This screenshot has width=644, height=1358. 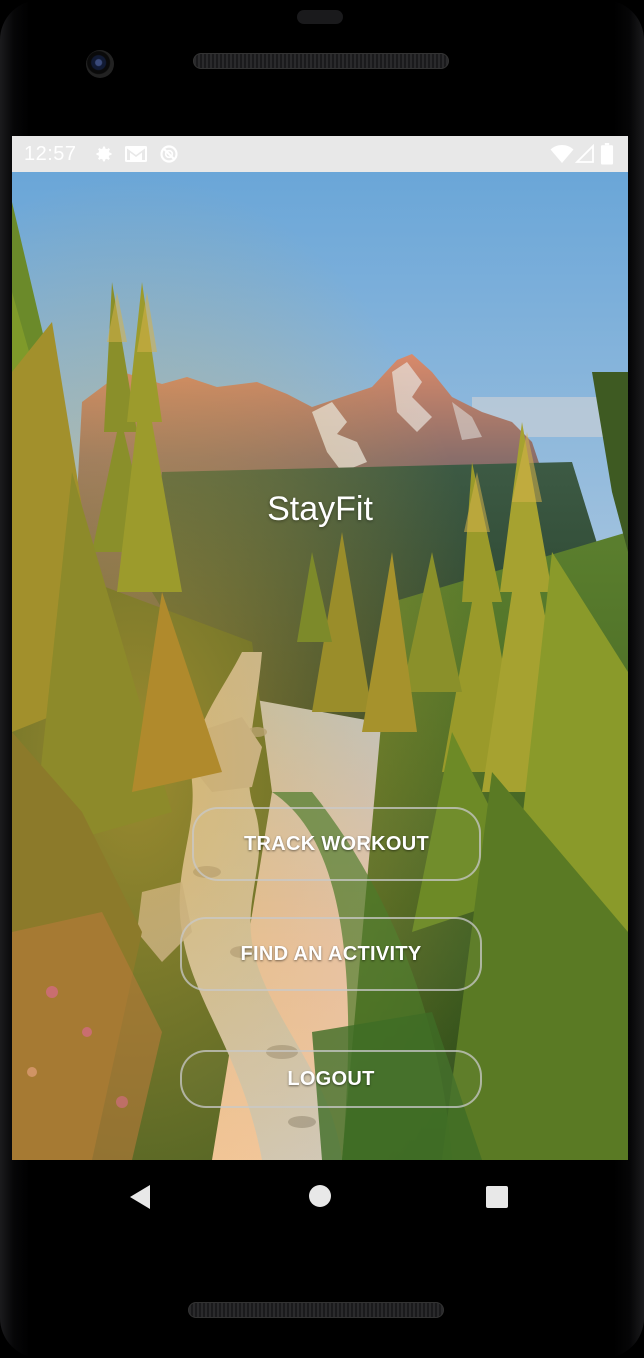 I want to click on status-bar: 12:57, so click(x=320, y=154).